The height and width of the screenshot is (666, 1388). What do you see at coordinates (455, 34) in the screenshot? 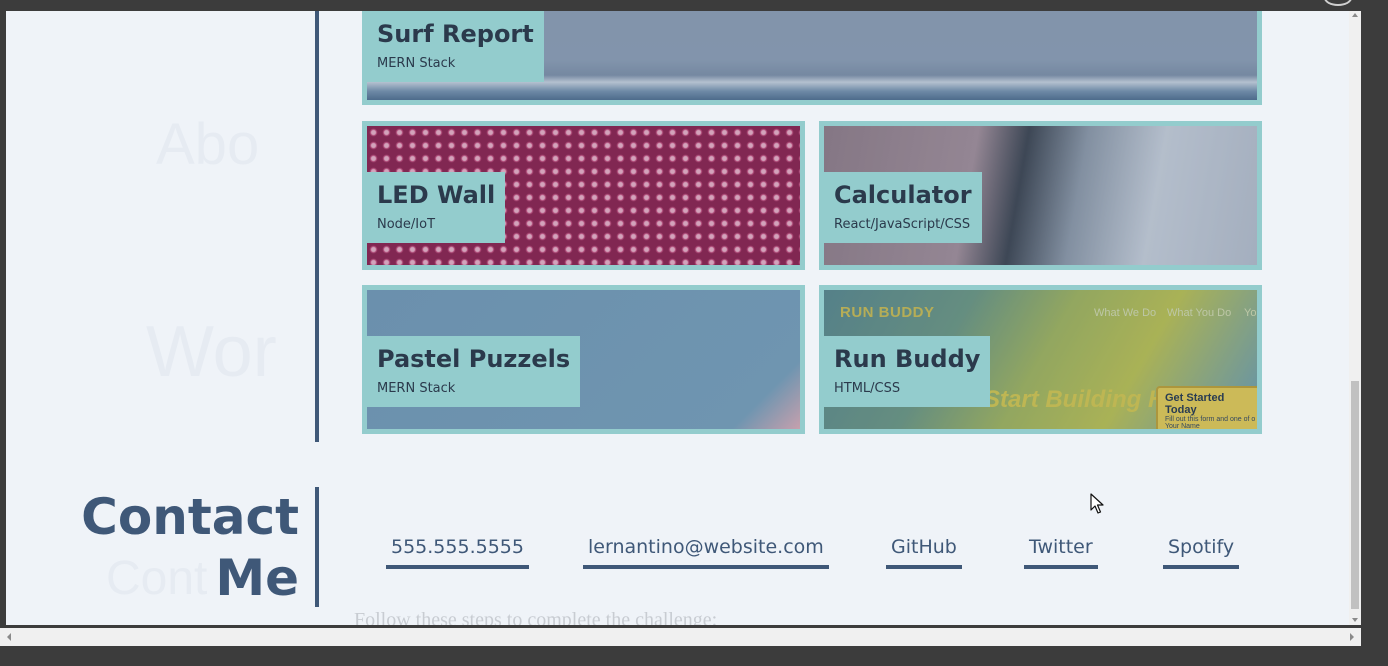
I see `project-title: Surf Report` at bounding box center [455, 34].